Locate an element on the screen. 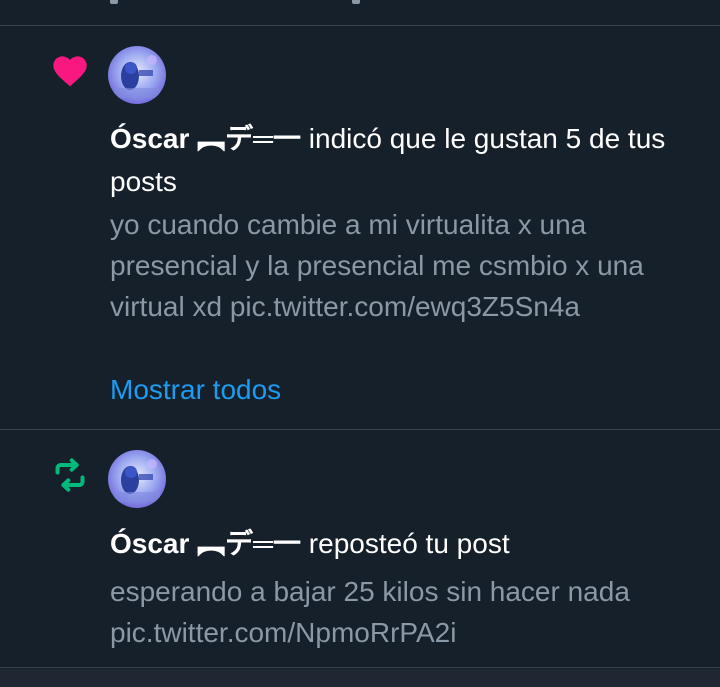 The width and height of the screenshot is (720, 687). previous-notification-remnant is located at coordinates (360, 13).